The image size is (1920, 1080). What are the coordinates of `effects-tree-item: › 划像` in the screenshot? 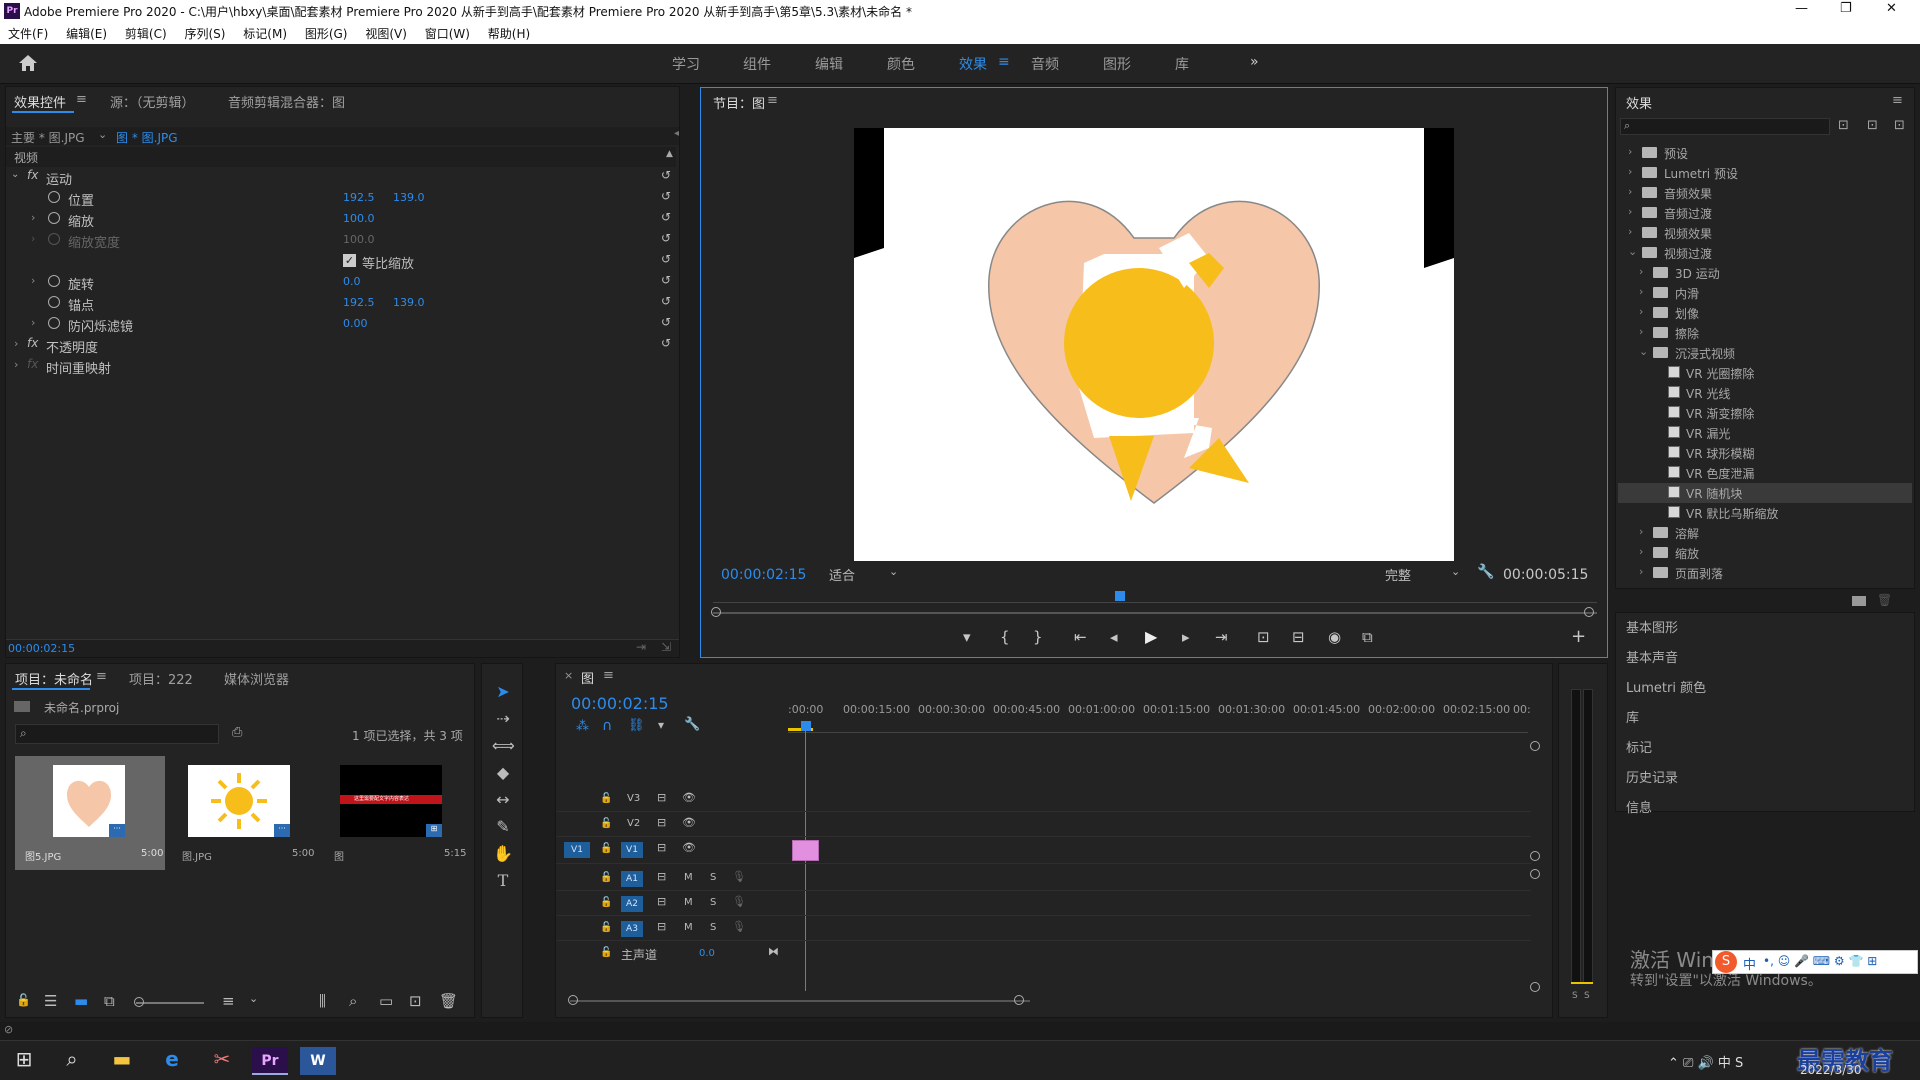 It's located at (1765, 313).